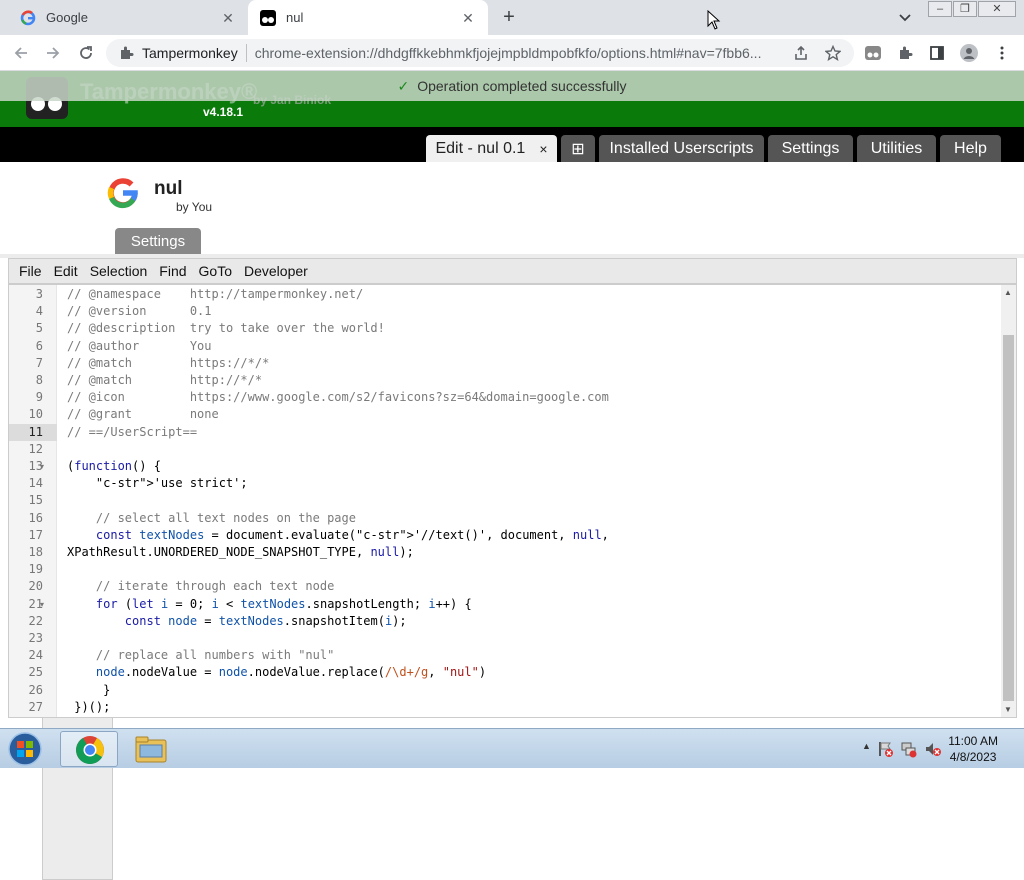 This screenshot has width=1024, height=880. What do you see at coordinates (905, 53) in the screenshot?
I see `extensions-puzzle-icon` at bounding box center [905, 53].